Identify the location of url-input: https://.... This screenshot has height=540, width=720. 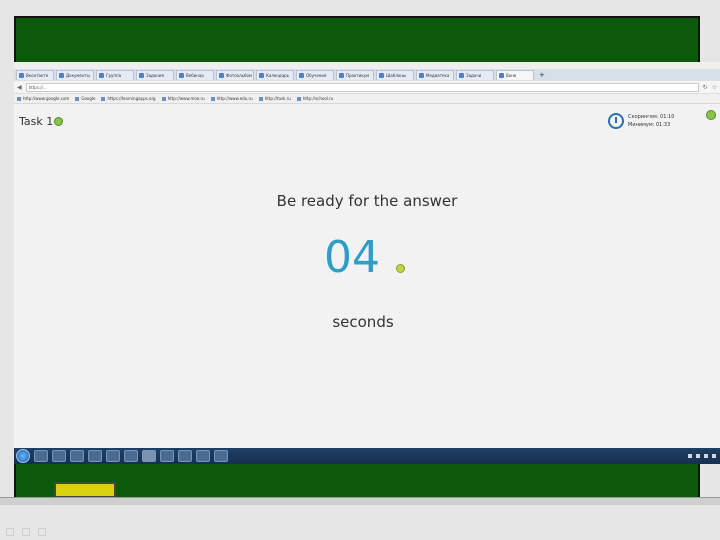
(362, 87).